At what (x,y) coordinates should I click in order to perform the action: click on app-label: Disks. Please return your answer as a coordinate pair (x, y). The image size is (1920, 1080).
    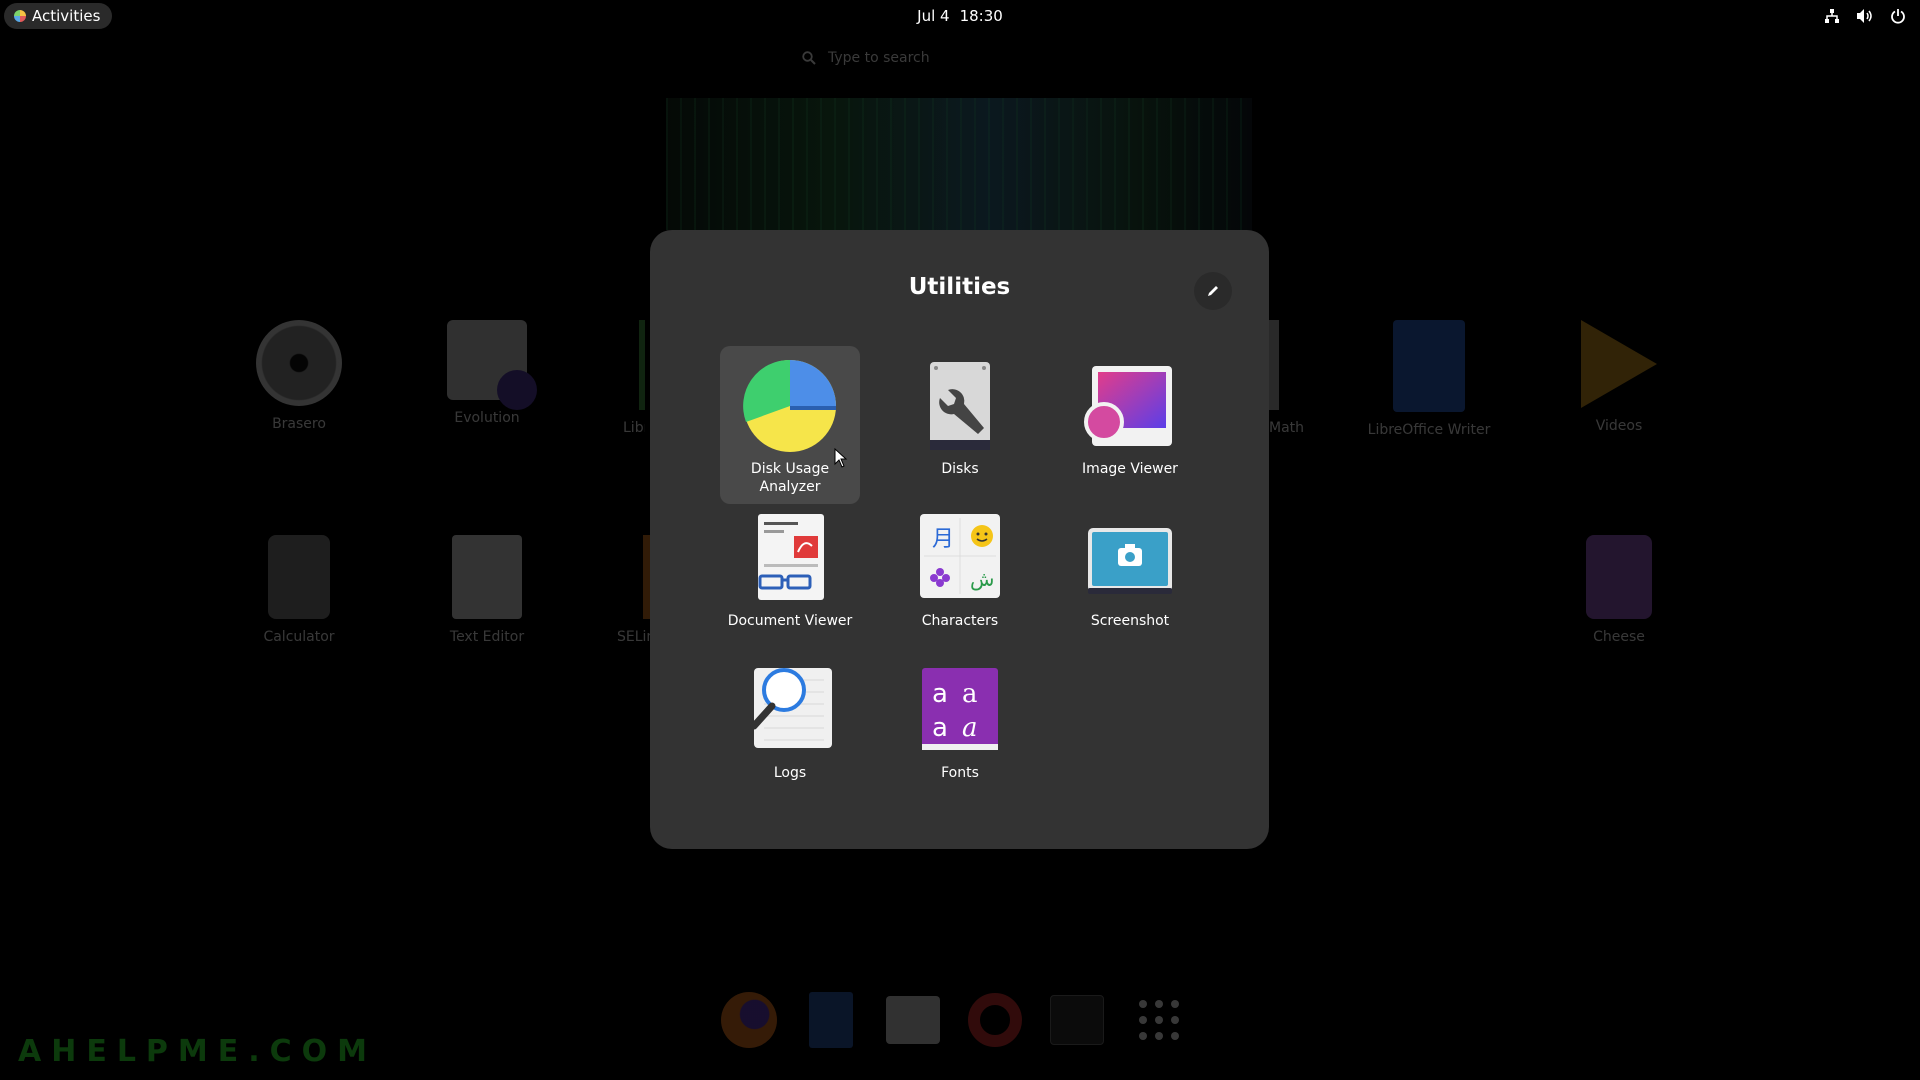
    Looking at the image, I should click on (960, 469).